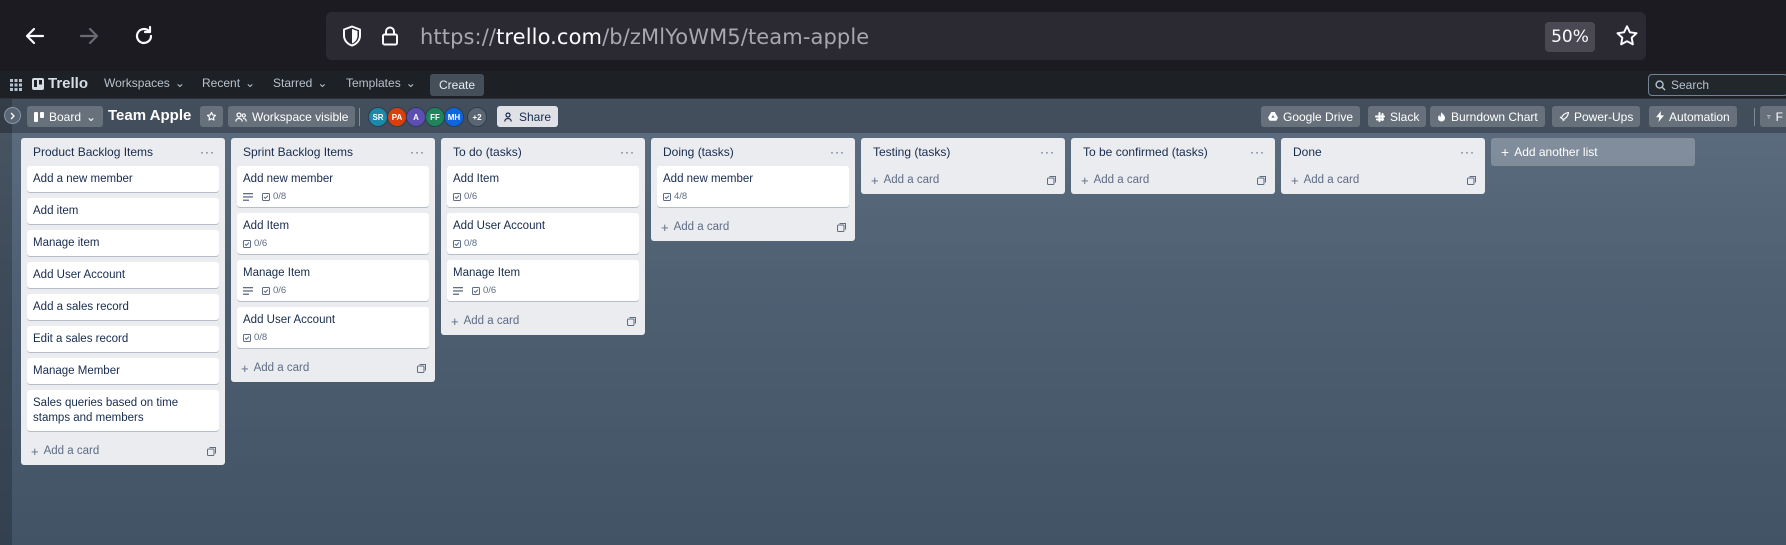  What do you see at coordinates (123, 179) in the screenshot?
I see `card: Add a new member` at bounding box center [123, 179].